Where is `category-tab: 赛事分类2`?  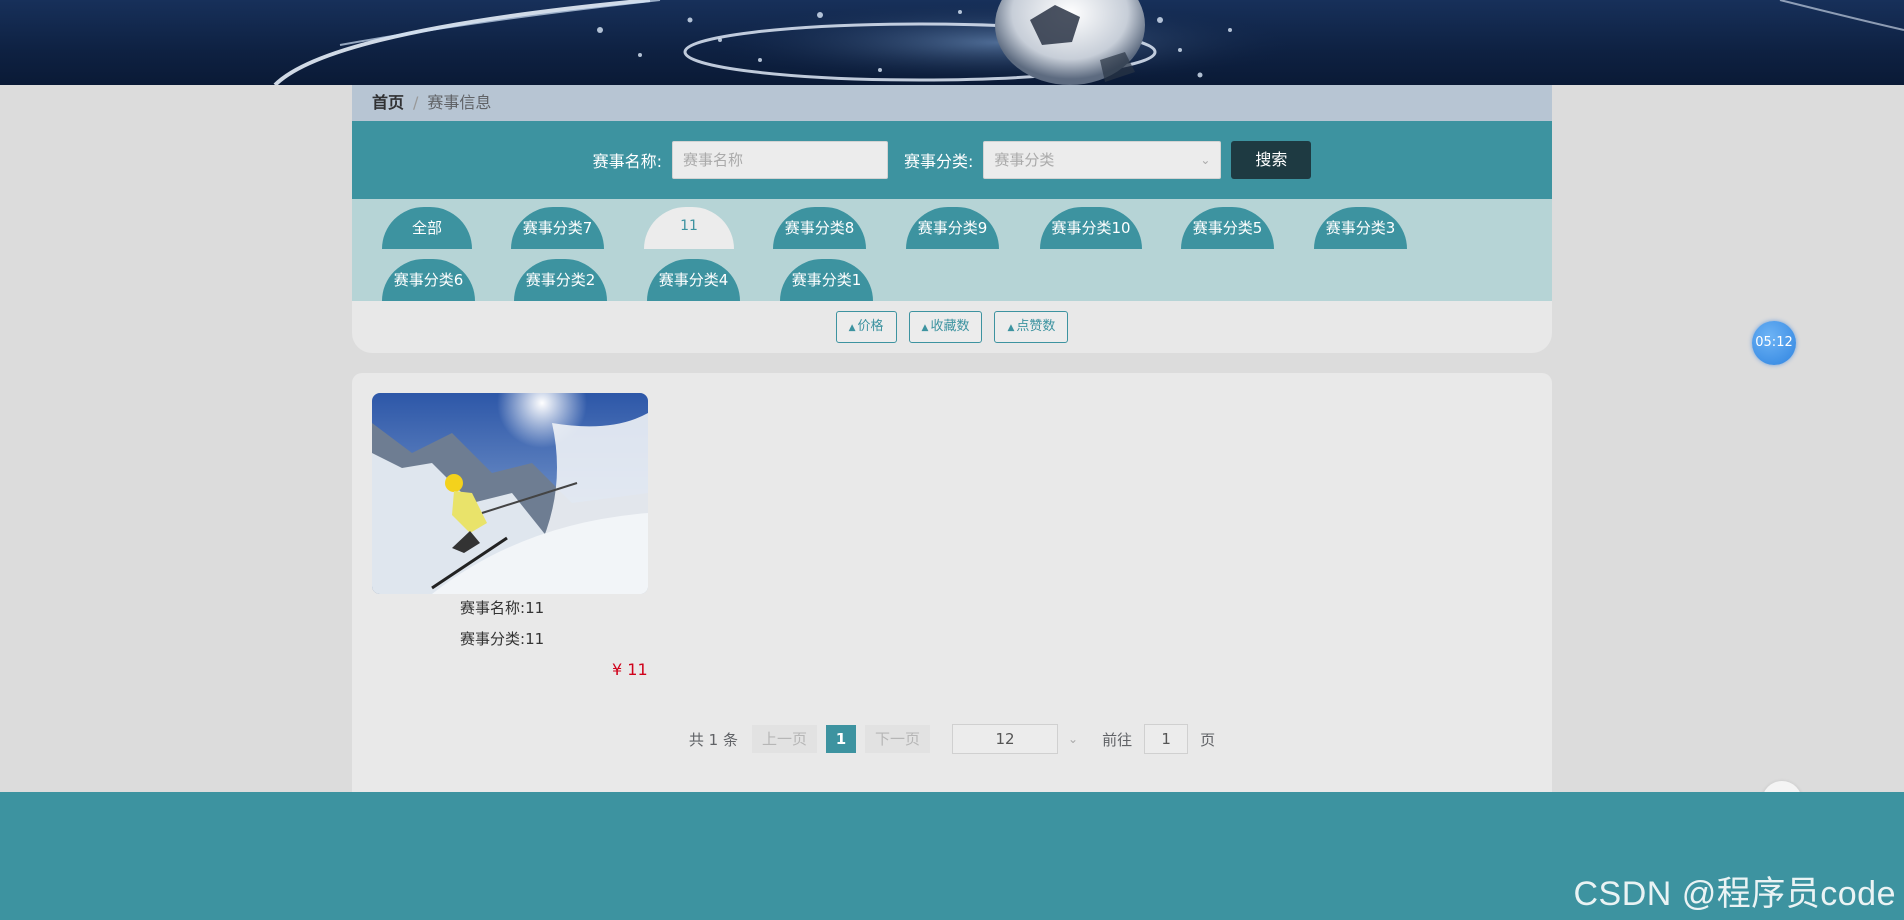 category-tab: 赛事分类2 is located at coordinates (560, 280).